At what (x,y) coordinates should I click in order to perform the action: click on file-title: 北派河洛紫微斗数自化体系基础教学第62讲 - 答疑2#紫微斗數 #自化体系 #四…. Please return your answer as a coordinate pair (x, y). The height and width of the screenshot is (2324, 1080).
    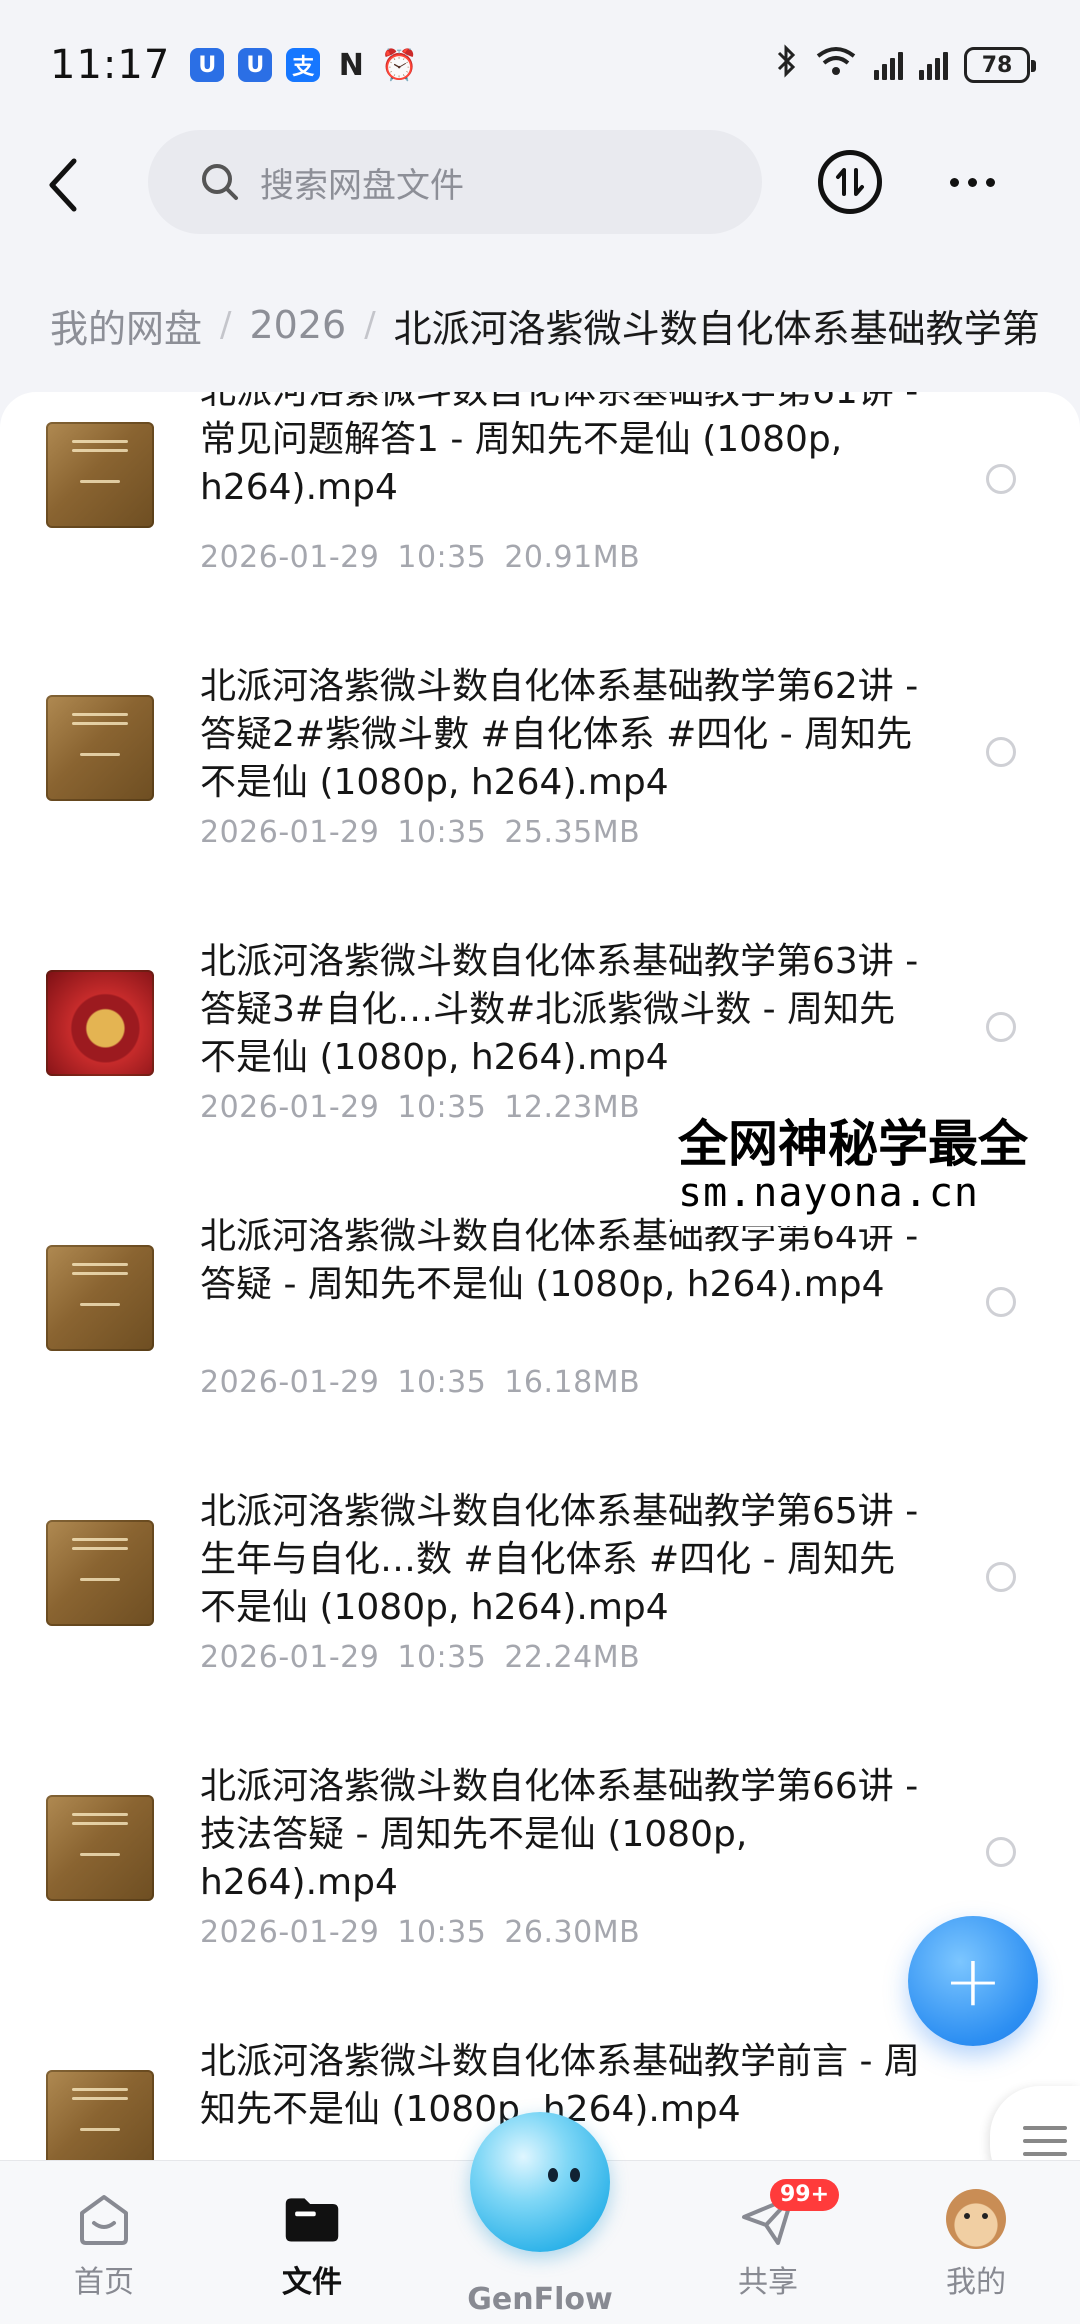
    Looking at the image, I should click on (559, 734).